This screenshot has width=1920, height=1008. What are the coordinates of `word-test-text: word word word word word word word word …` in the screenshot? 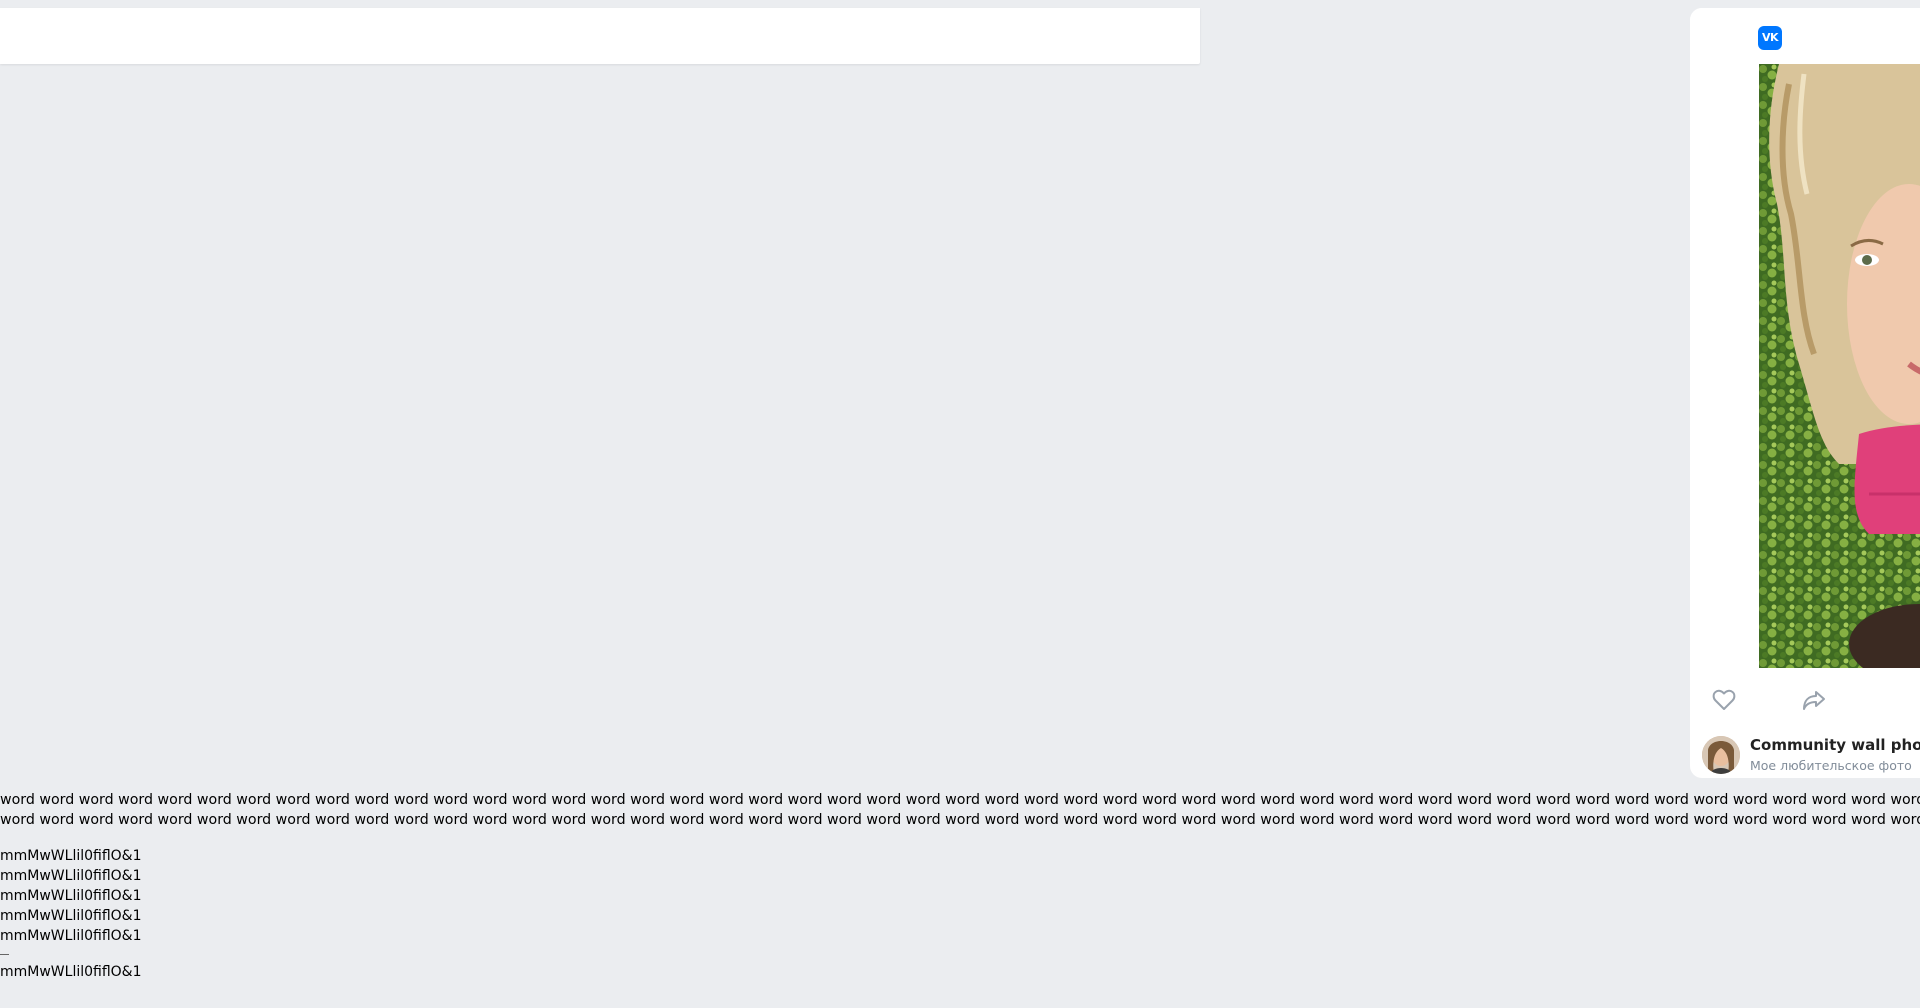 It's located at (960, 810).